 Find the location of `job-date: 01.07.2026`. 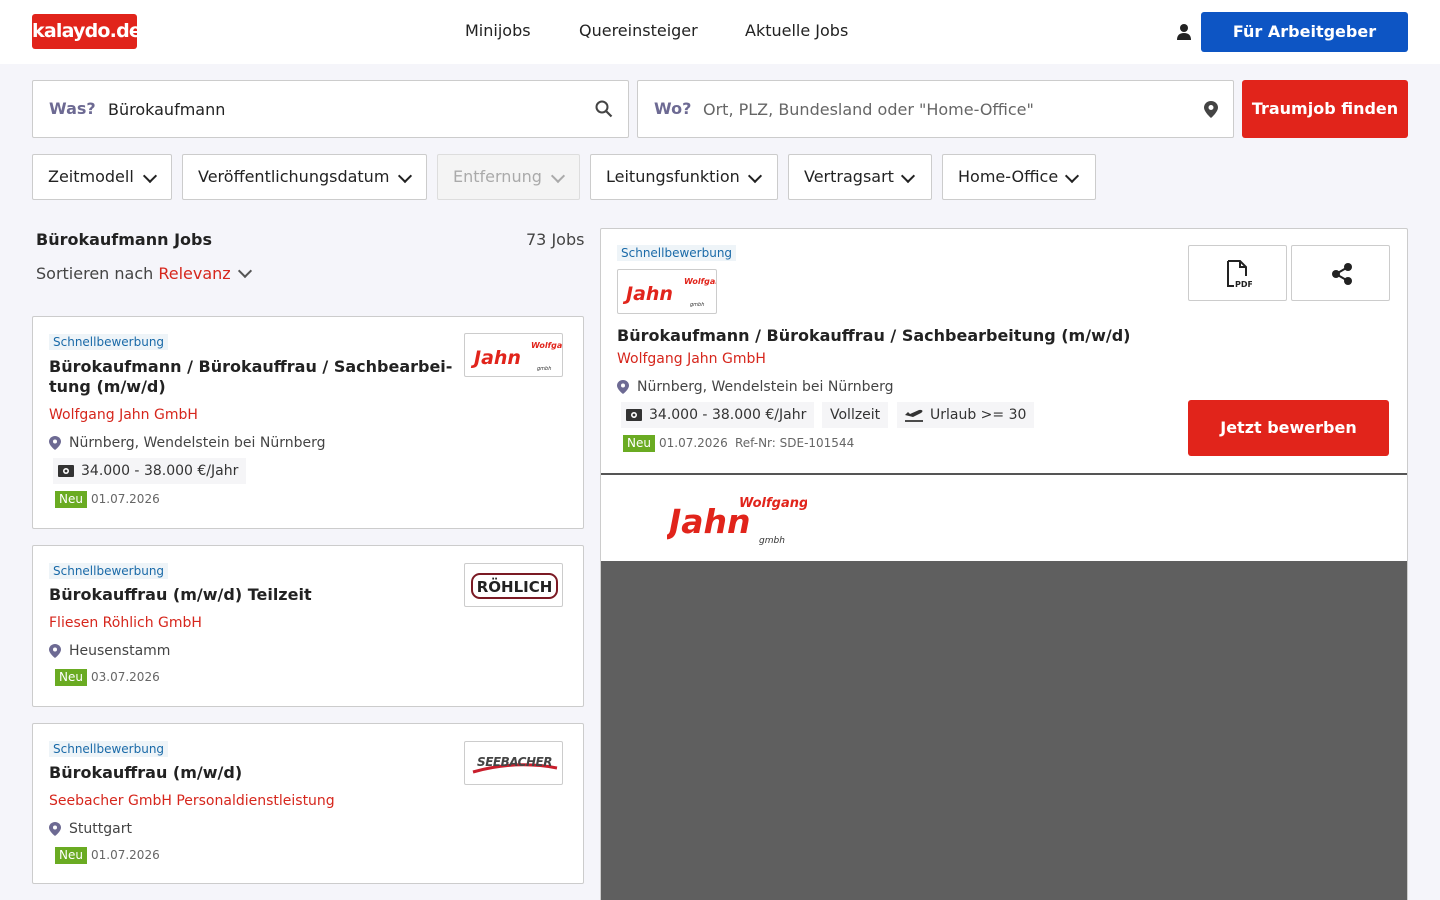

job-date: 01.07.2026 is located at coordinates (125, 855).